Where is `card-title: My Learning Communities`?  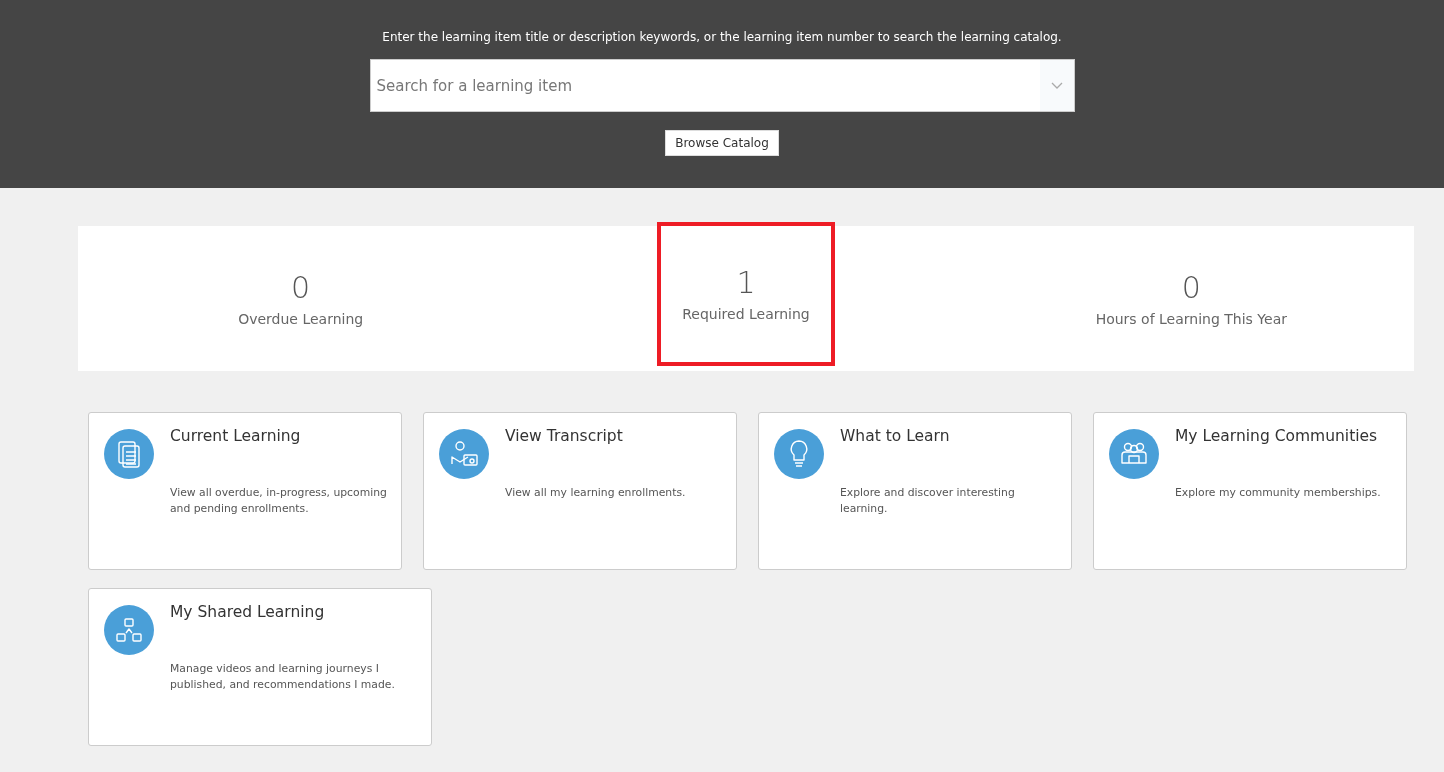
card-title: My Learning Communities is located at coordinates (1283, 436).